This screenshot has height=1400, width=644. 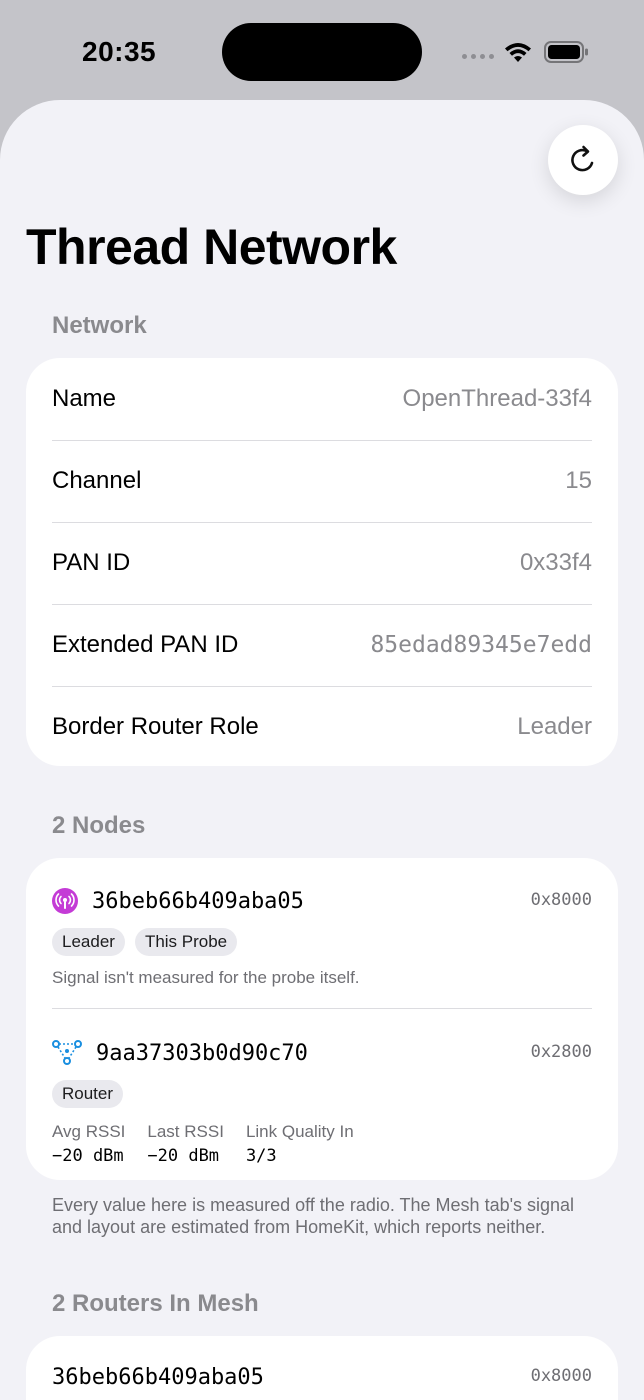 What do you see at coordinates (91, 562) in the screenshot?
I see `row-label: PAN ID` at bounding box center [91, 562].